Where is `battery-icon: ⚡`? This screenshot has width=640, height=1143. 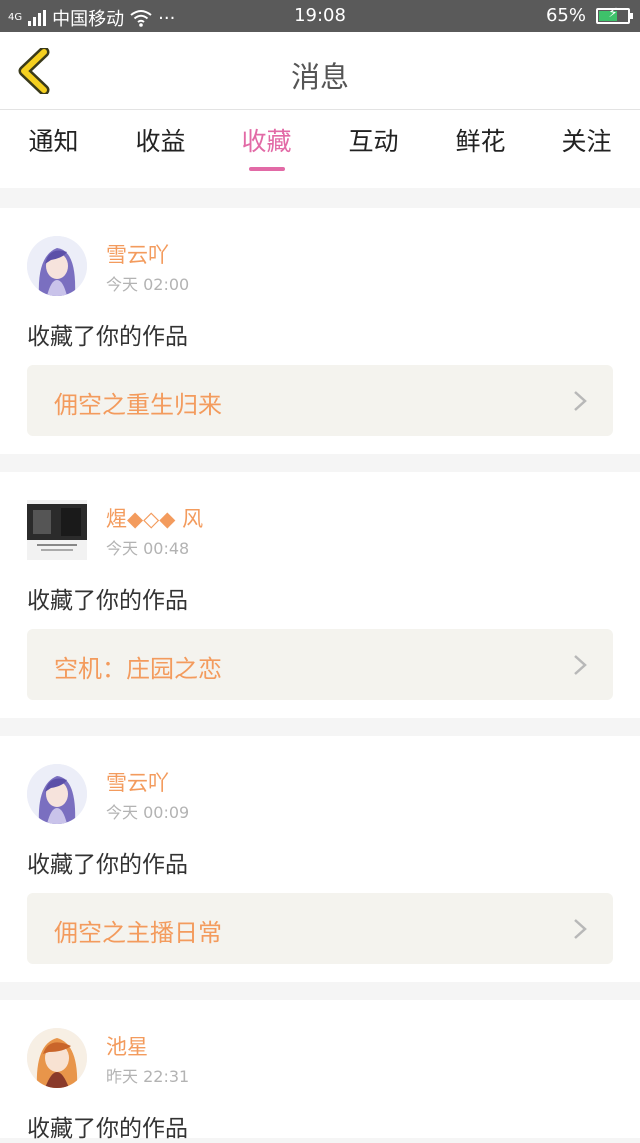
battery-icon: ⚡ is located at coordinates (614, 15).